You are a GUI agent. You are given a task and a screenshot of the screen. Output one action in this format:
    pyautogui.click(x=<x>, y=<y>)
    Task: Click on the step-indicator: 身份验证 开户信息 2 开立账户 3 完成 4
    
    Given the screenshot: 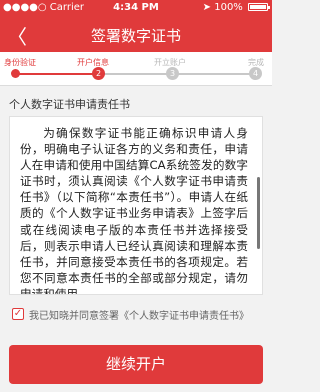 What is the action you would take?
    pyautogui.click(x=136, y=69)
    